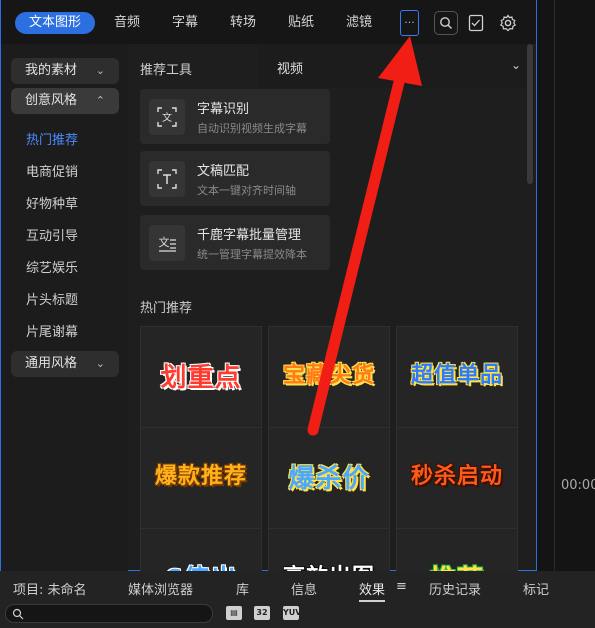 This screenshot has width=595, height=628. Describe the element at coordinates (201, 549) in the screenshot. I see `sticker-thumbnail: 6倍出` at that location.